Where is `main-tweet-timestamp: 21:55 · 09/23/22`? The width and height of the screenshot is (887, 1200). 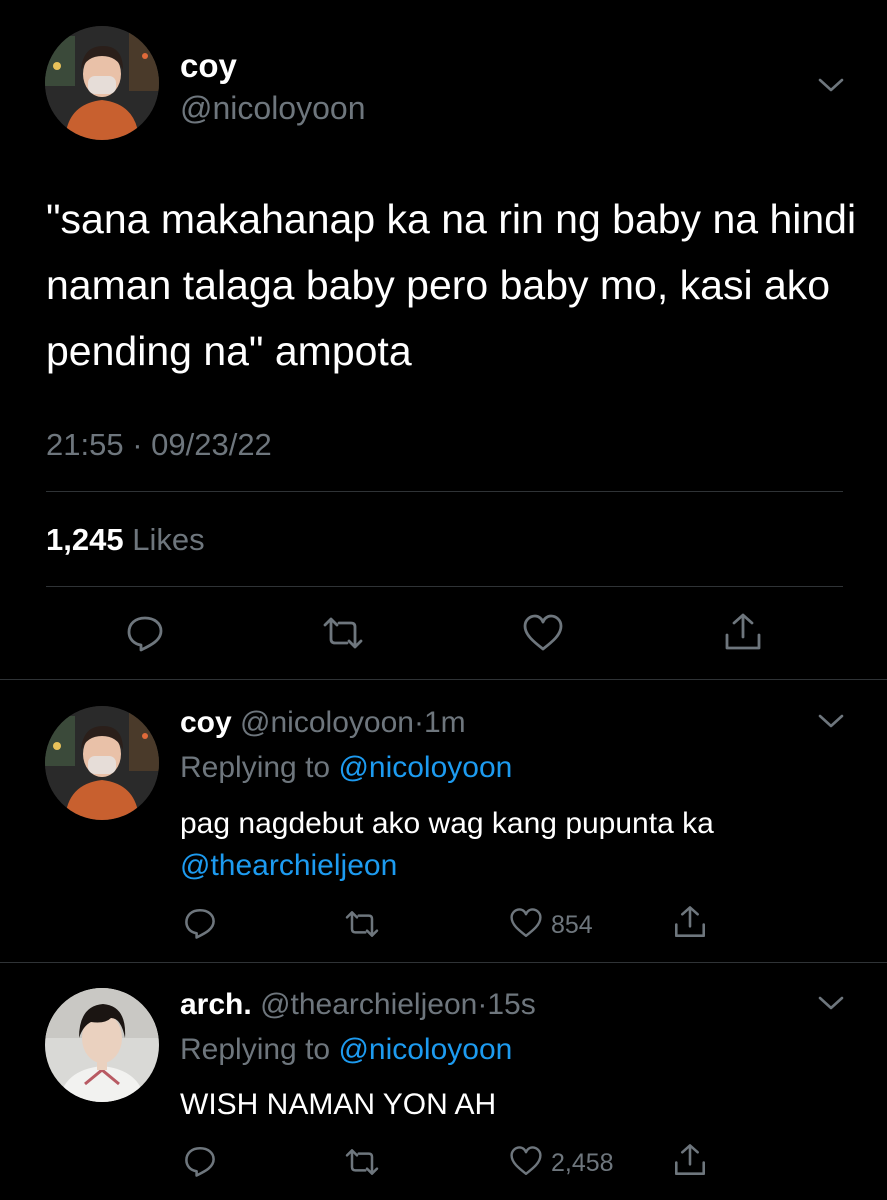
main-tweet-timestamp: 21:55 · 09/23/22 is located at coordinates (159, 445).